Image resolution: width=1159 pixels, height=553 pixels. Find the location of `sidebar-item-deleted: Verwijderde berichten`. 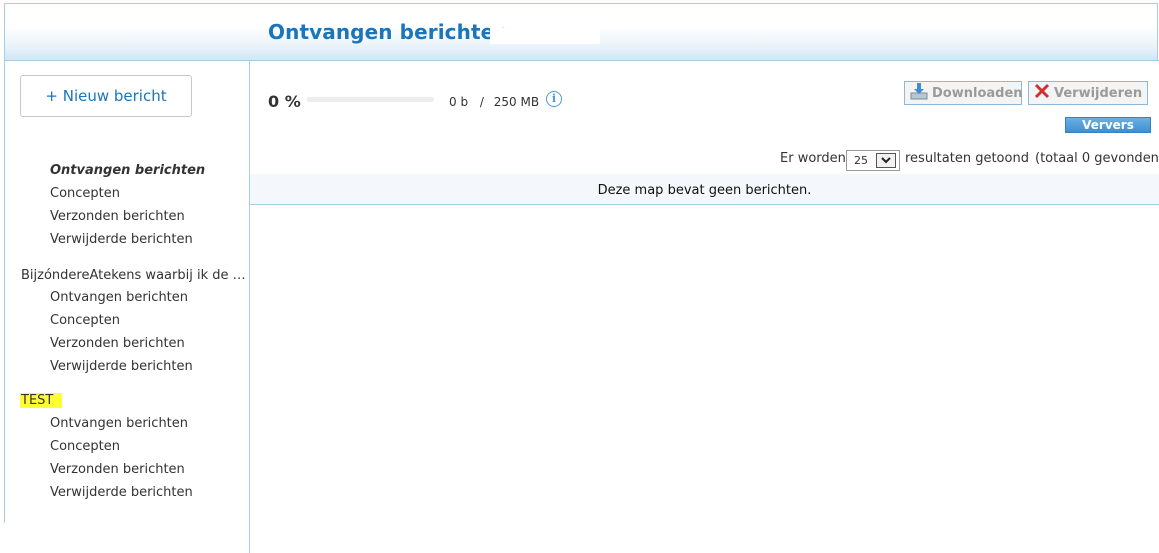

sidebar-item-deleted: Verwijderde berichten is located at coordinates (121, 239).